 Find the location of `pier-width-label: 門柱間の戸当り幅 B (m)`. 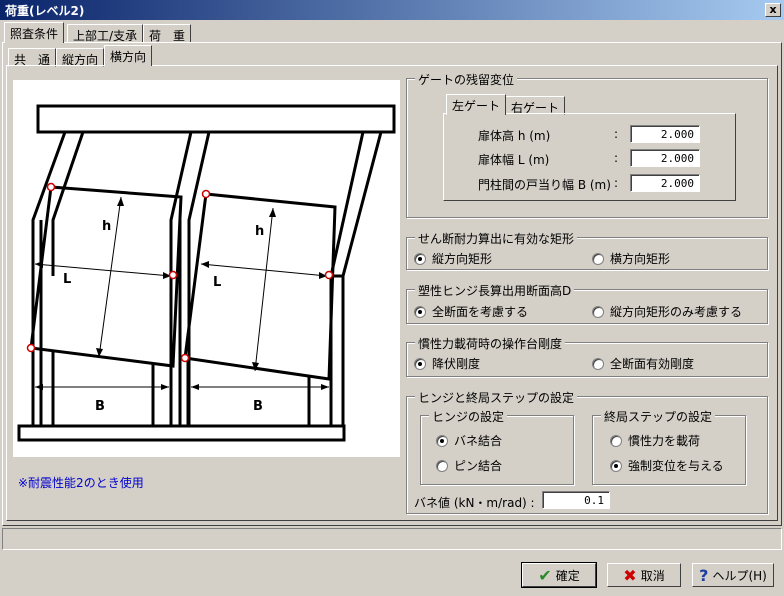

pier-width-label: 門柱間の戸当り幅 B (m) is located at coordinates (544, 185).